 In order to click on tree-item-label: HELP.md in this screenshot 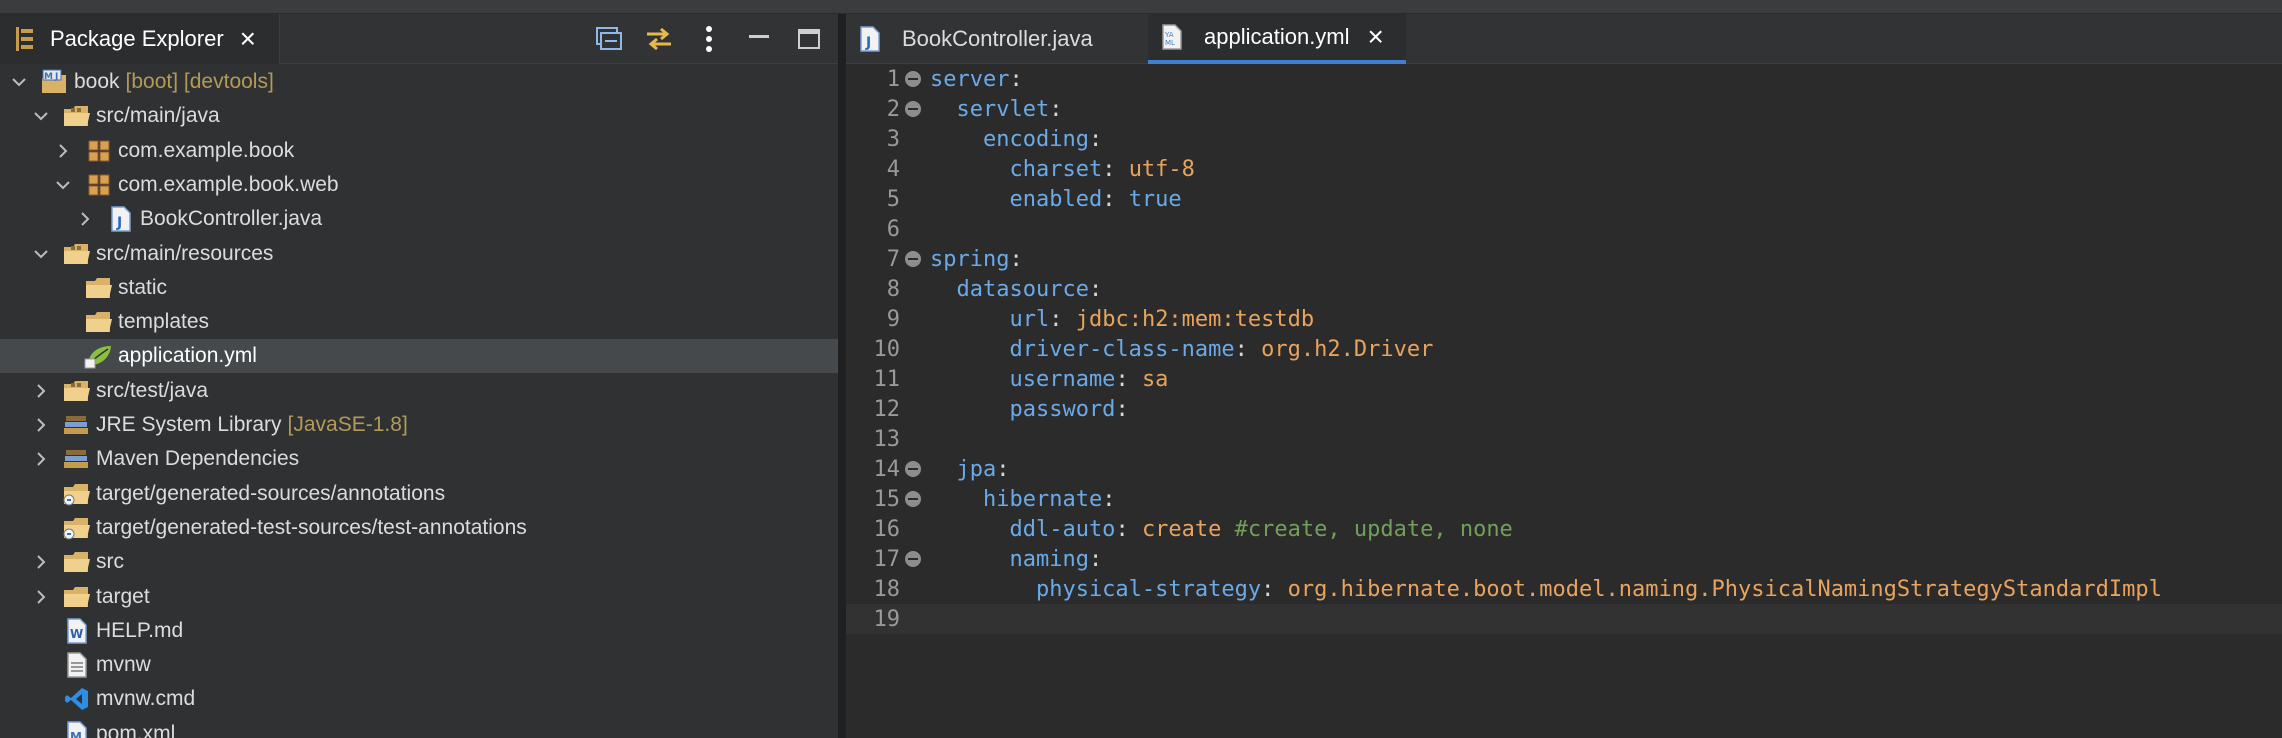, I will do `click(140, 630)`.